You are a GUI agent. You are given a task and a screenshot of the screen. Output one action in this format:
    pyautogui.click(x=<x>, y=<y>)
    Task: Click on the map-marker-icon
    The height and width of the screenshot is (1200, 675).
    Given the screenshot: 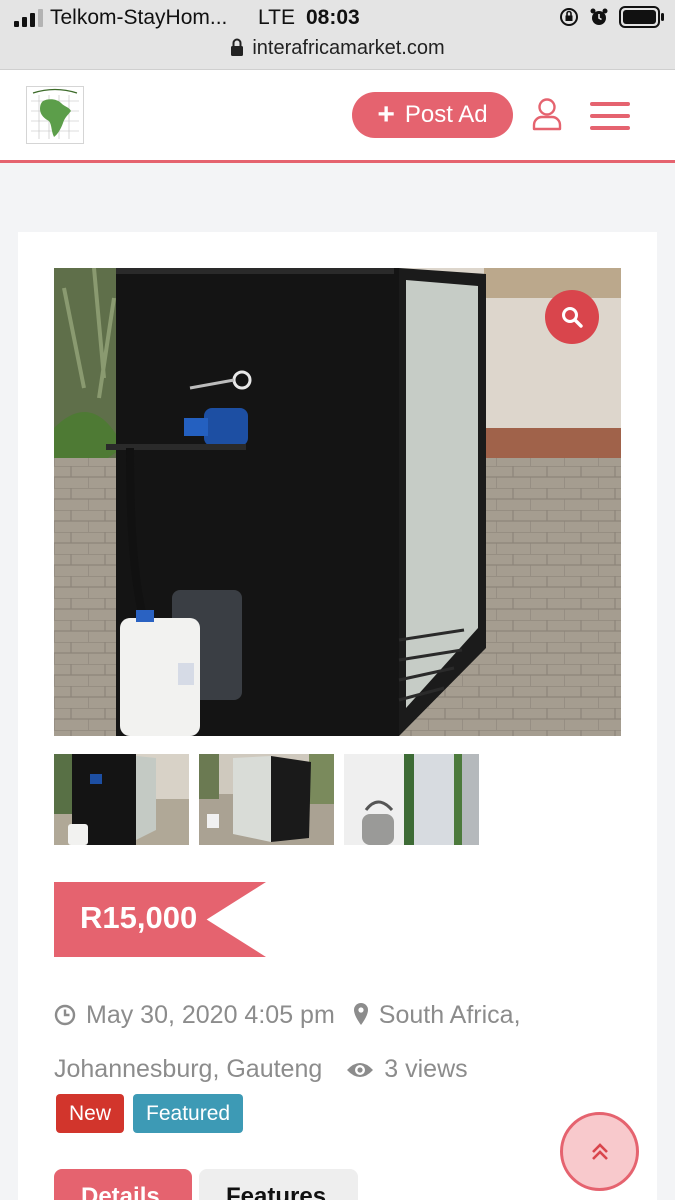 What is the action you would take?
    pyautogui.click(x=361, y=1018)
    